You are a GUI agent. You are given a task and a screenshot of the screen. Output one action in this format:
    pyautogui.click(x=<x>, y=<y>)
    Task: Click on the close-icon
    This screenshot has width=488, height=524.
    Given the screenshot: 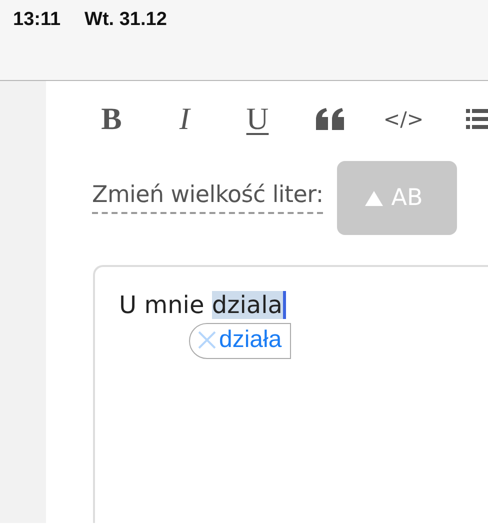 What is the action you would take?
    pyautogui.click(x=207, y=340)
    